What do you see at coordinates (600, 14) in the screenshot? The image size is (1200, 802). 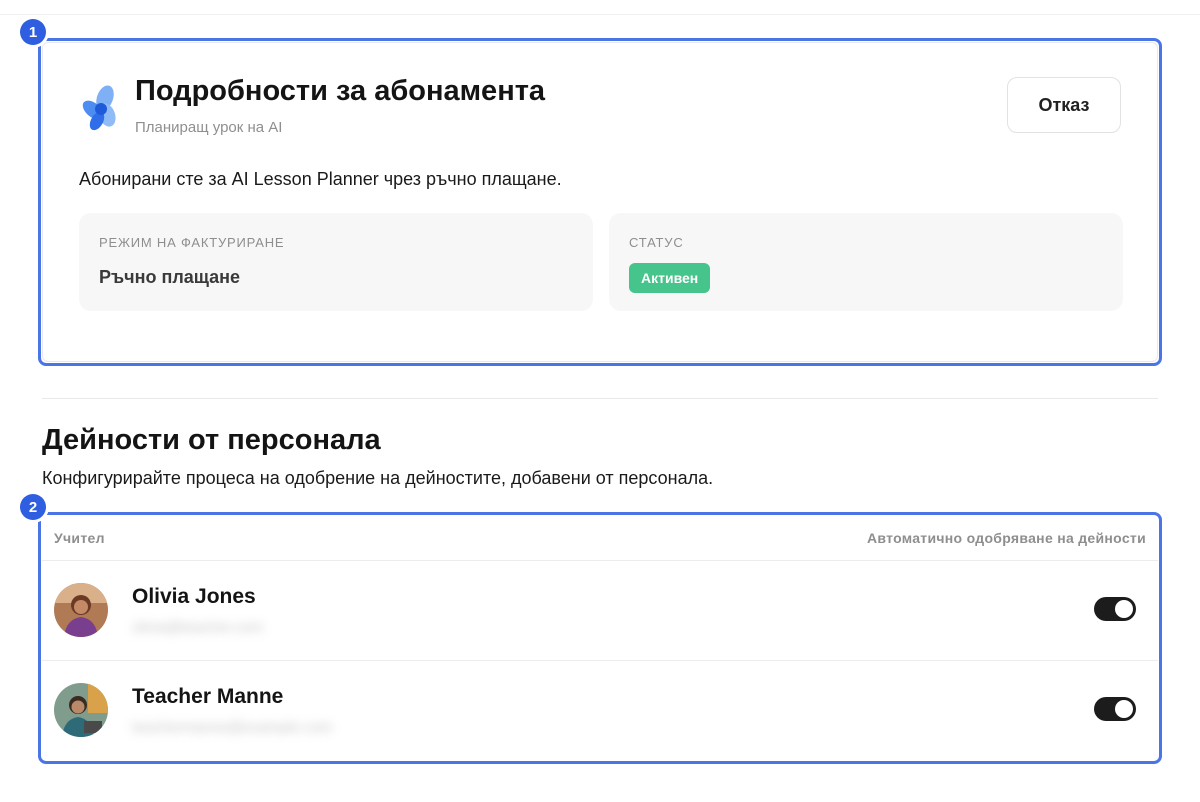 I see `top-divider` at bounding box center [600, 14].